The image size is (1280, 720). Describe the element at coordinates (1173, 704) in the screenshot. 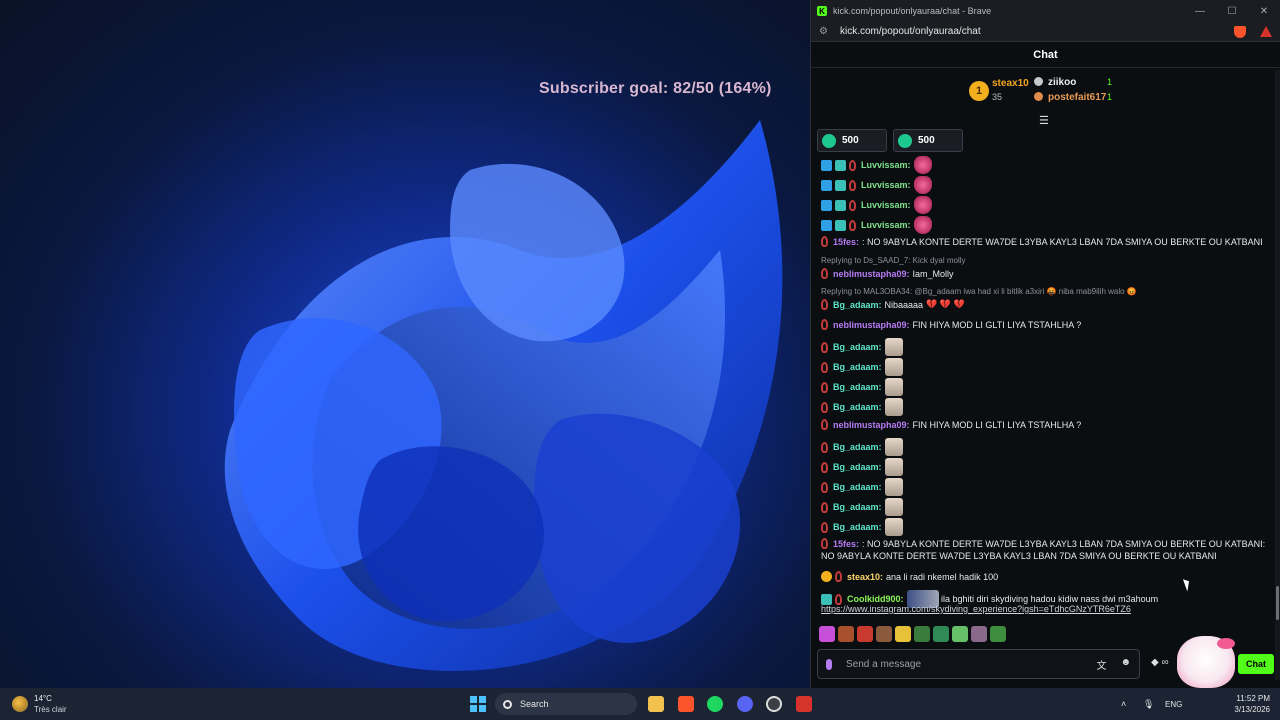

I see `input-language: ENG` at that location.